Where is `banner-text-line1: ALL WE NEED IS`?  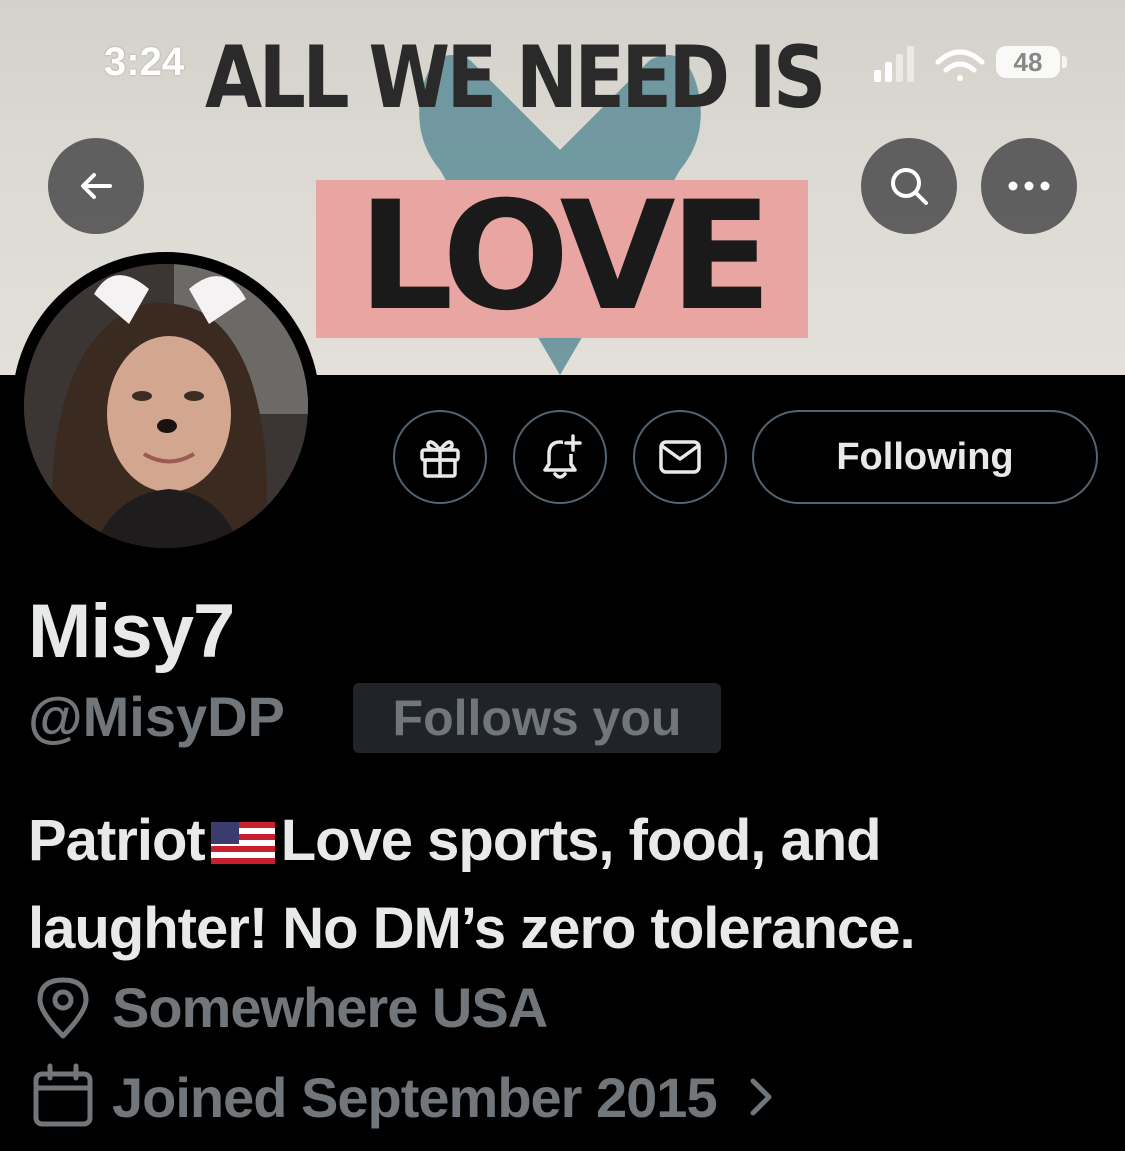
banner-text-line1: ALL WE NEED IS is located at coordinates (515, 78).